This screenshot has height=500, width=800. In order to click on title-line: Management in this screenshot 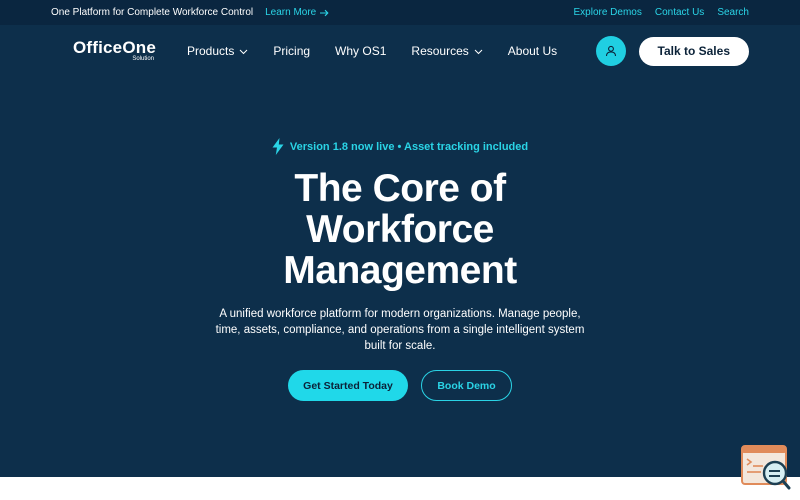, I will do `click(400, 270)`.